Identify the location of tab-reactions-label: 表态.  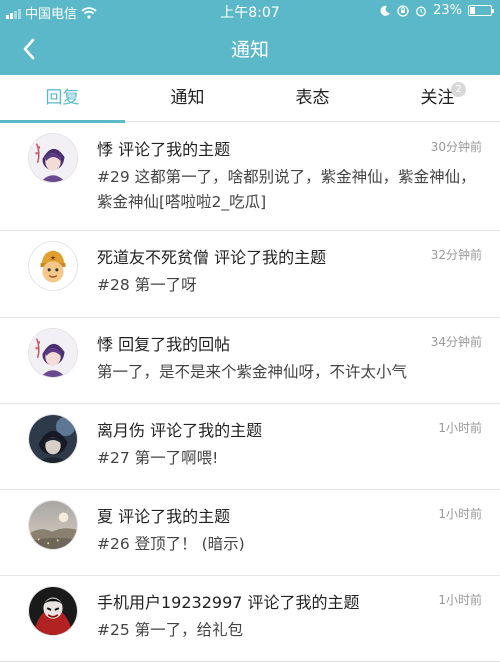
(312, 98).